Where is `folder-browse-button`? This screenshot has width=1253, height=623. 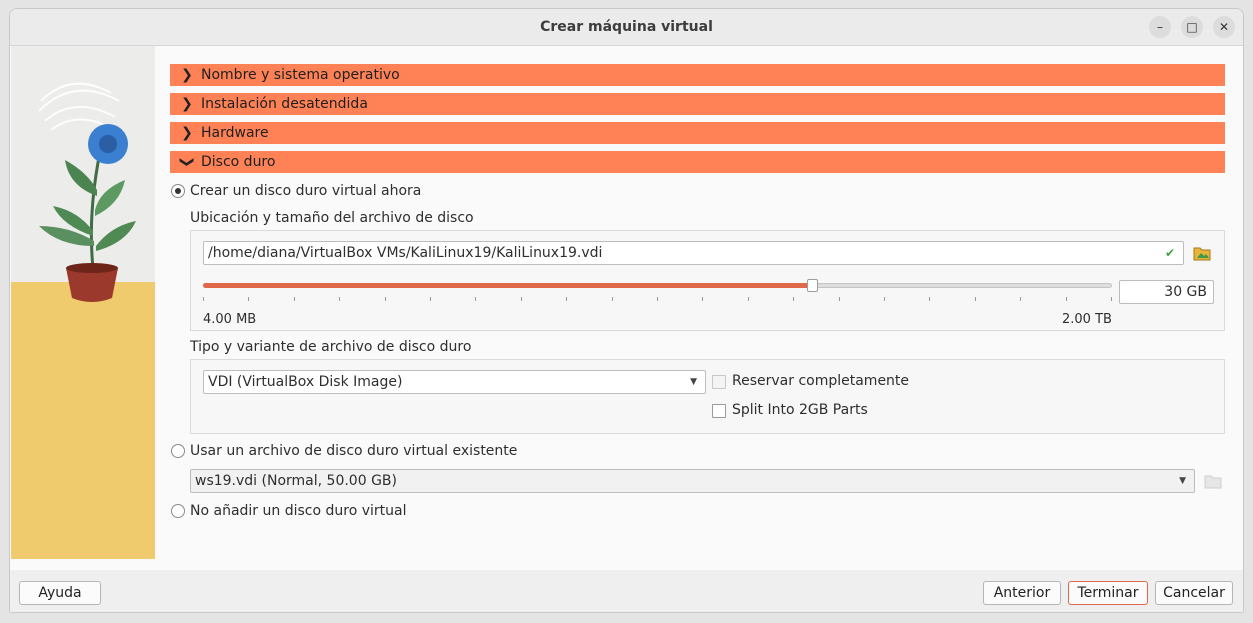
folder-browse-button is located at coordinates (1202, 253).